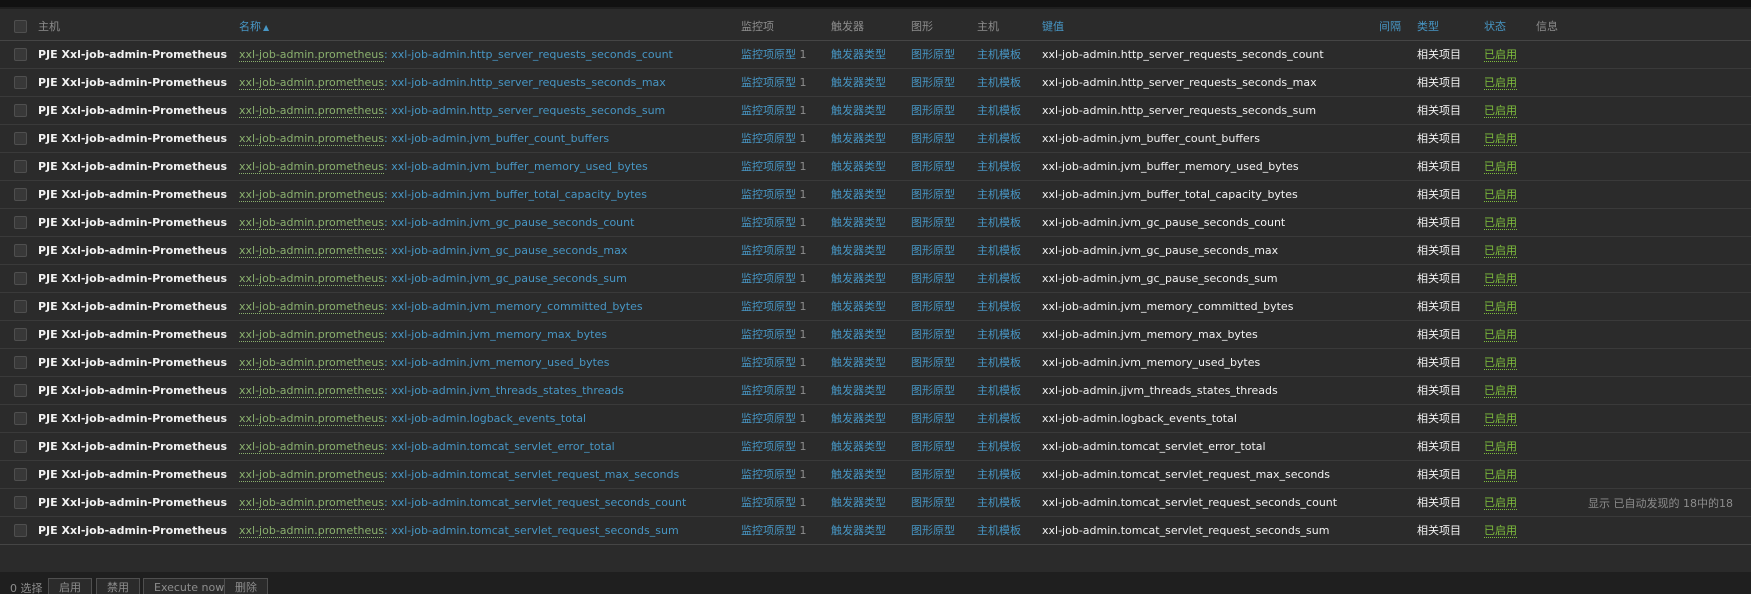 This screenshot has width=1751, height=594. What do you see at coordinates (1450, 26) in the screenshot?
I see `column-header-type: 类型` at bounding box center [1450, 26].